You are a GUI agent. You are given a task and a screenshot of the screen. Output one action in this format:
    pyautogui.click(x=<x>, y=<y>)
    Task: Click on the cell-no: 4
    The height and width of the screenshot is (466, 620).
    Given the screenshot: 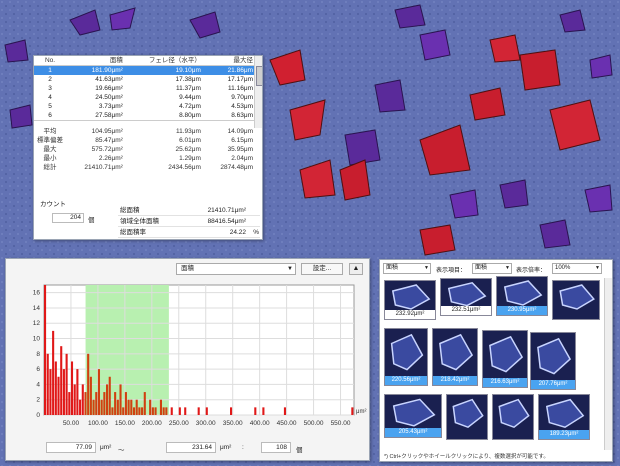 What is the action you would take?
    pyautogui.click(x=50, y=97)
    